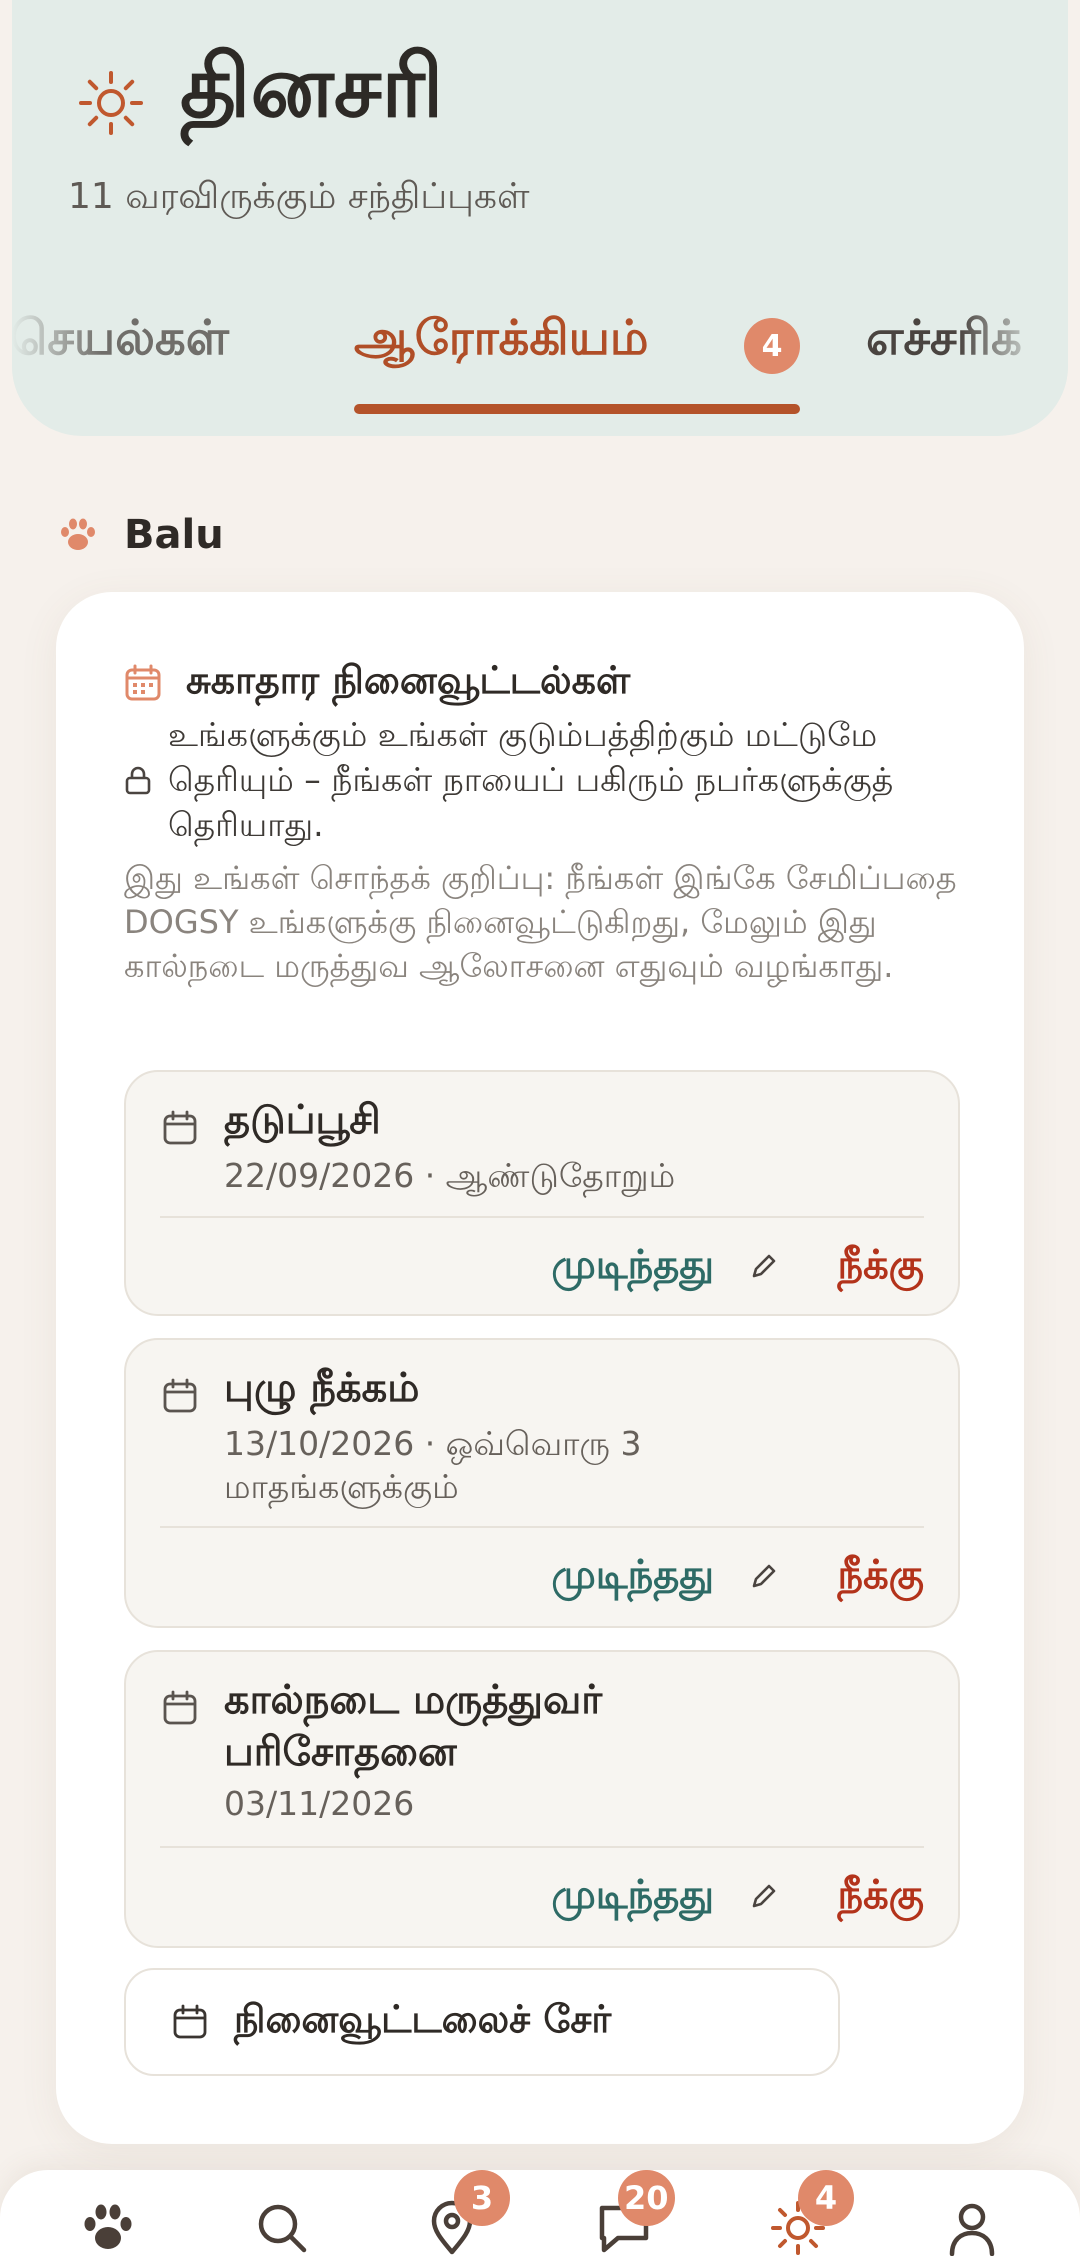  What do you see at coordinates (646, 2198) in the screenshot?
I see `nav-chat-badge: 20` at bounding box center [646, 2198].